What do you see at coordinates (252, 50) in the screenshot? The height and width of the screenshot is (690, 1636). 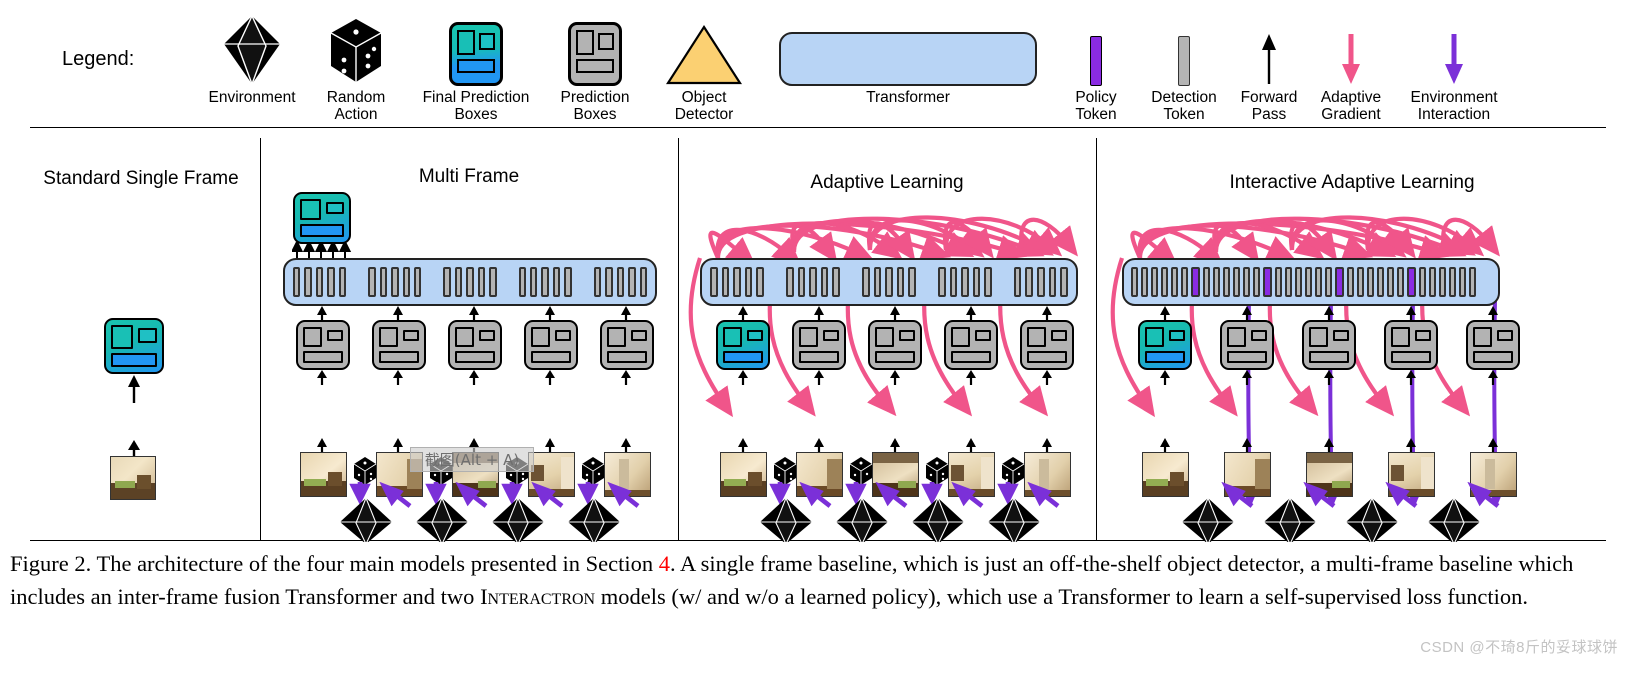 I see `octahedron-icon` at bounding box center [252, 50].